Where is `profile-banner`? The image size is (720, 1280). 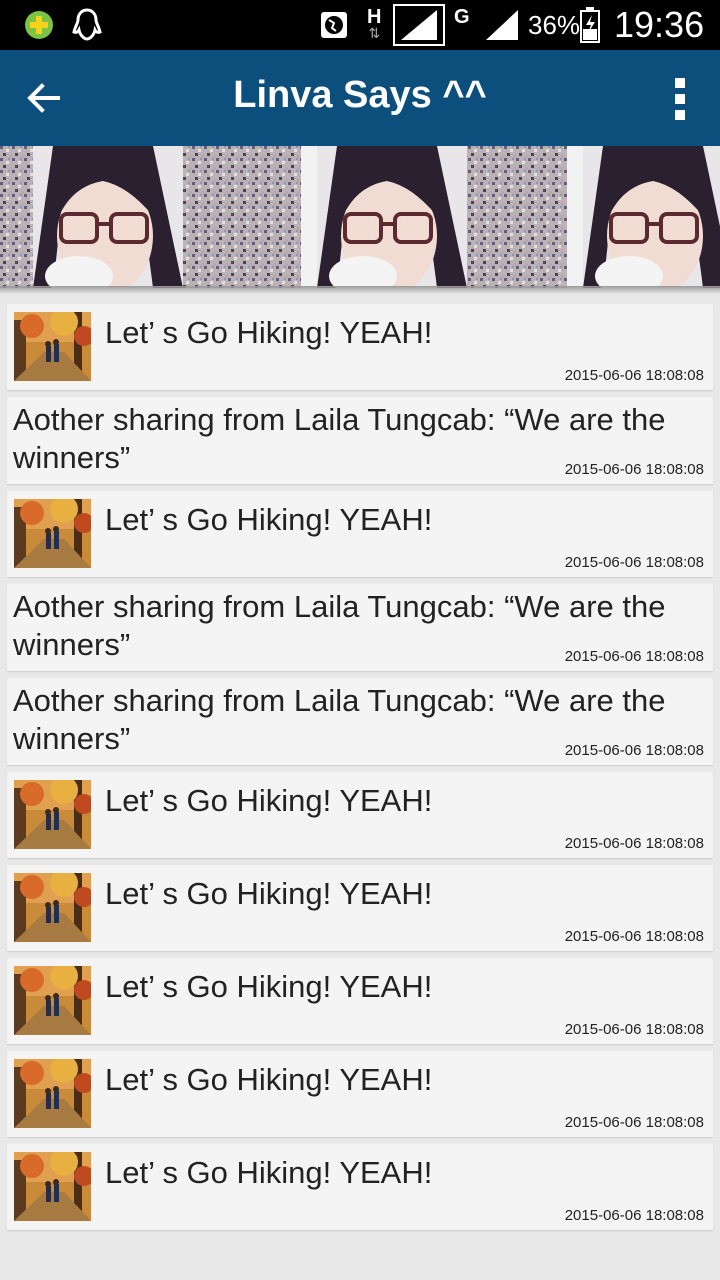 profile-banner is located at coordinates (360, 217).